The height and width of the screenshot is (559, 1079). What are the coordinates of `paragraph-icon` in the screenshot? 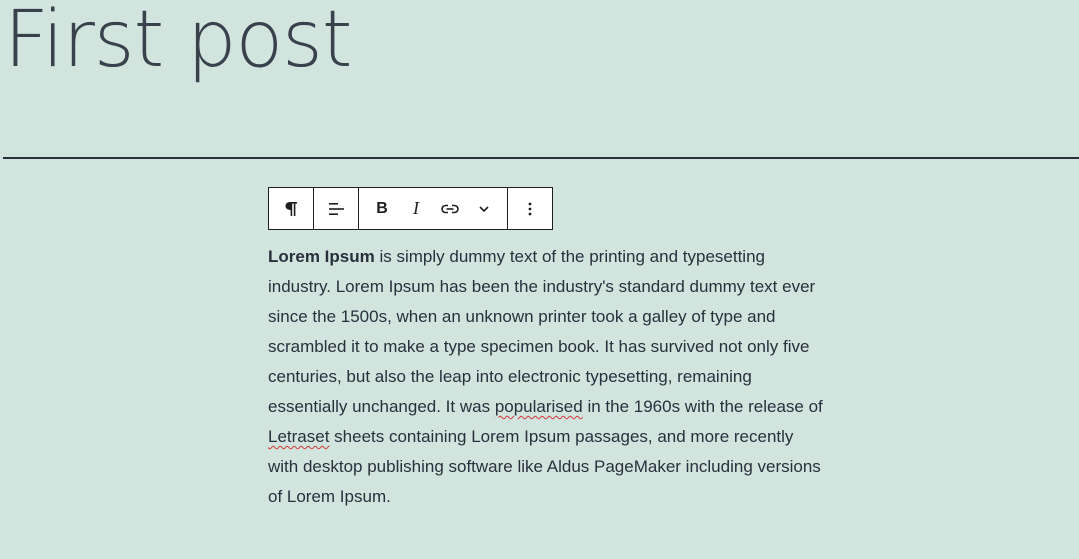 It's located at (291, 208).